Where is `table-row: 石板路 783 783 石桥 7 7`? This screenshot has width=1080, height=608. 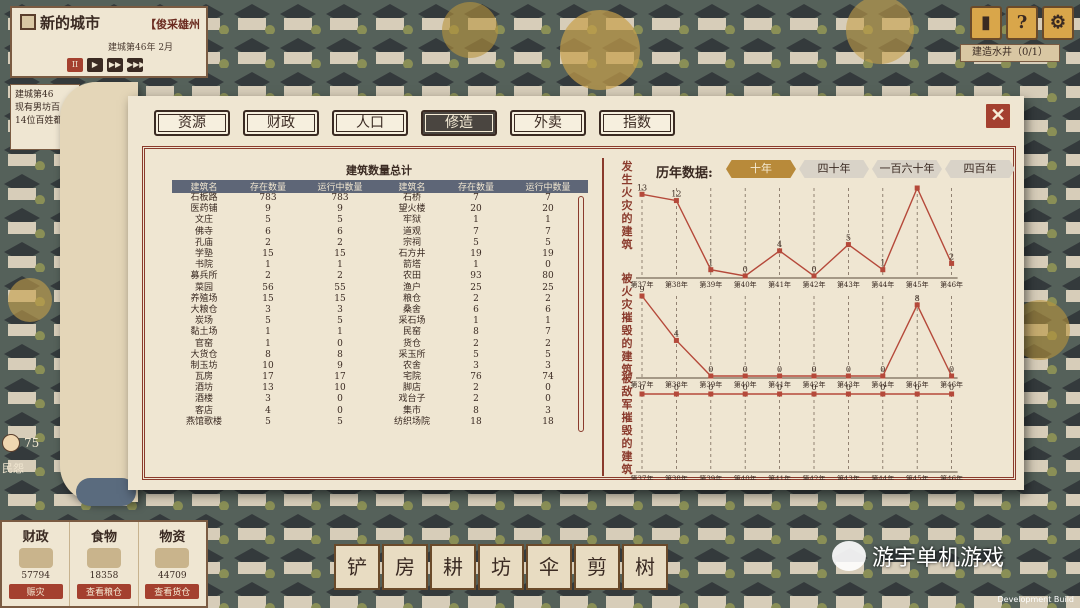
table-row: 石板路 783 783 石桥 7 7 is located at coordinates (380, 198).